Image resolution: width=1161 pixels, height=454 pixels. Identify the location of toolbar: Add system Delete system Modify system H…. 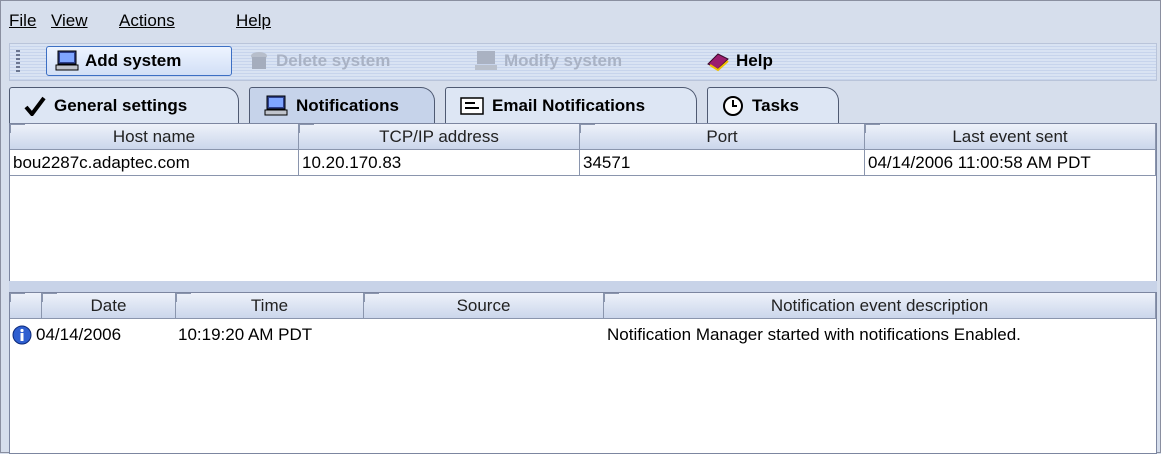
(583, 62).